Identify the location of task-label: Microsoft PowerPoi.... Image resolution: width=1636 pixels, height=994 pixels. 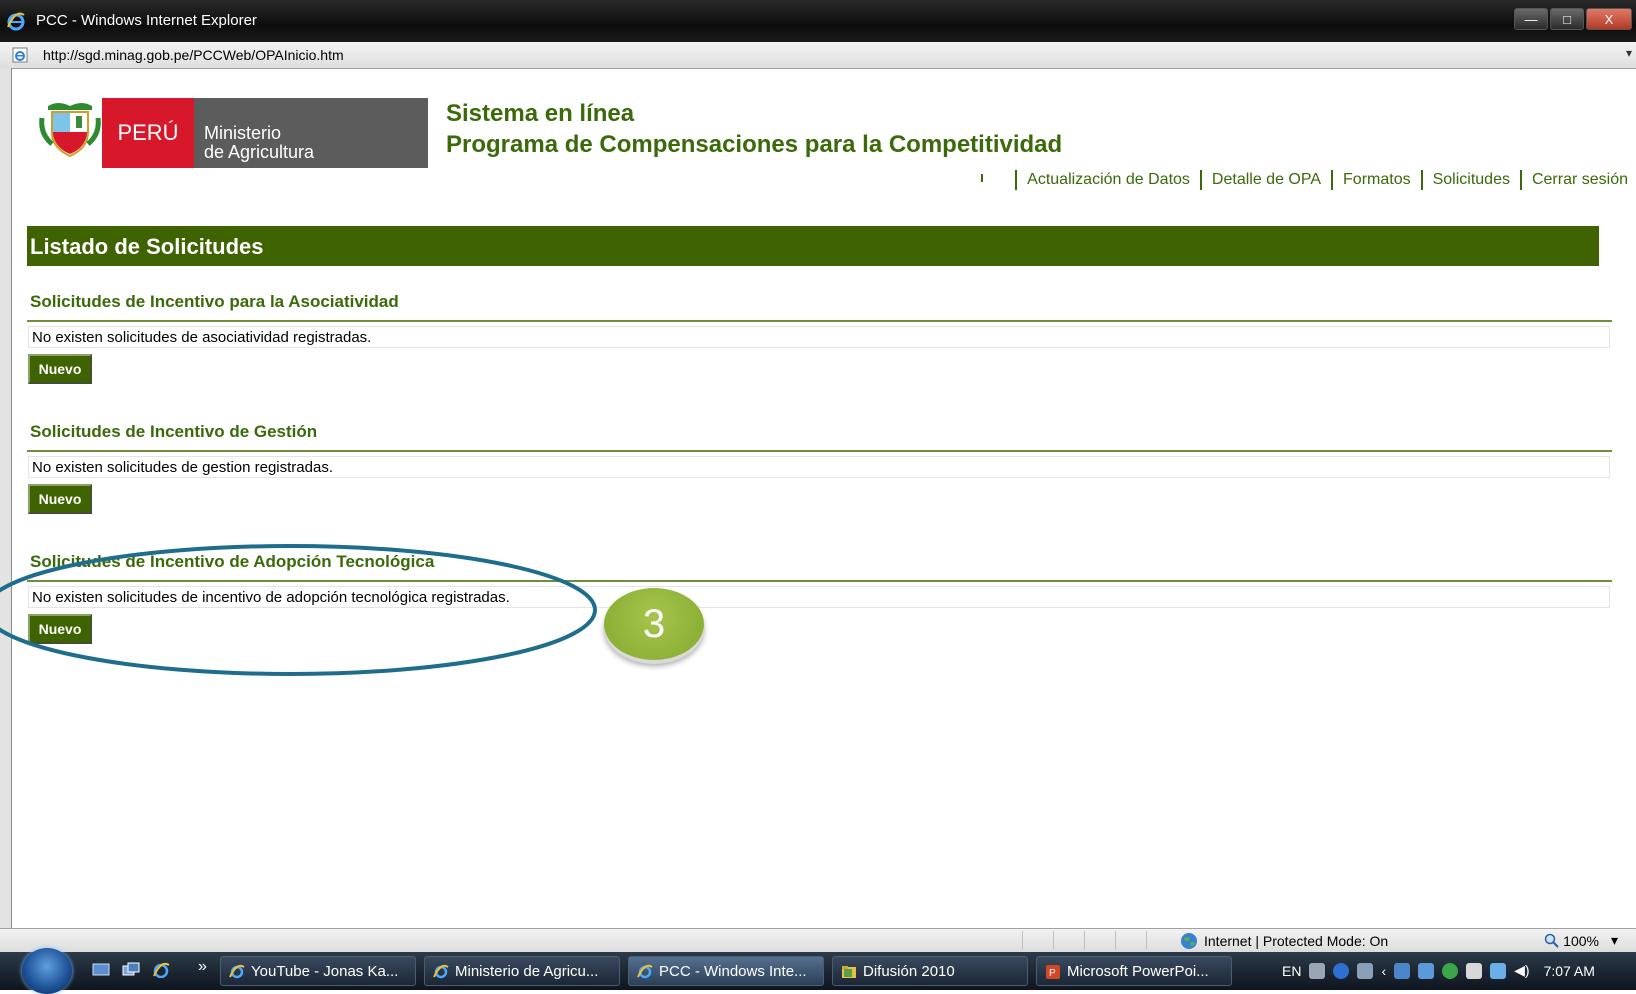
(1138, 971).